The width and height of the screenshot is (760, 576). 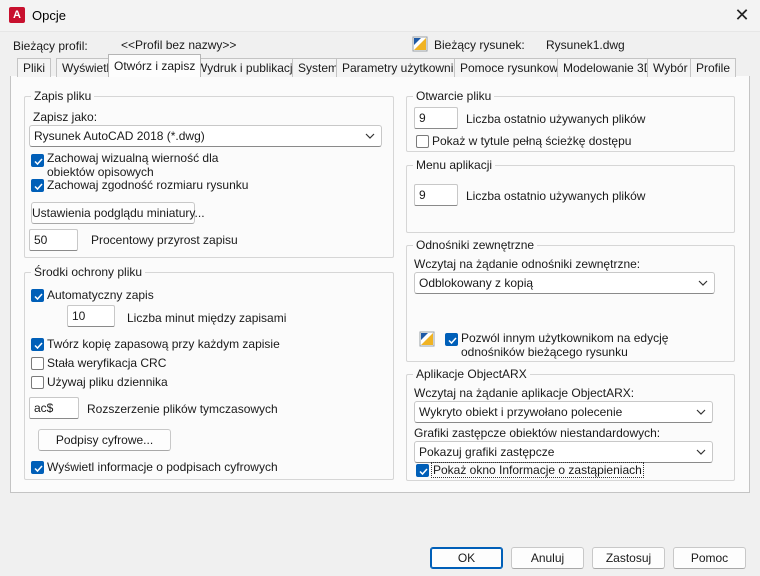 I want to click on keep-size-compat-checkbox, so click(x=37, y=185).